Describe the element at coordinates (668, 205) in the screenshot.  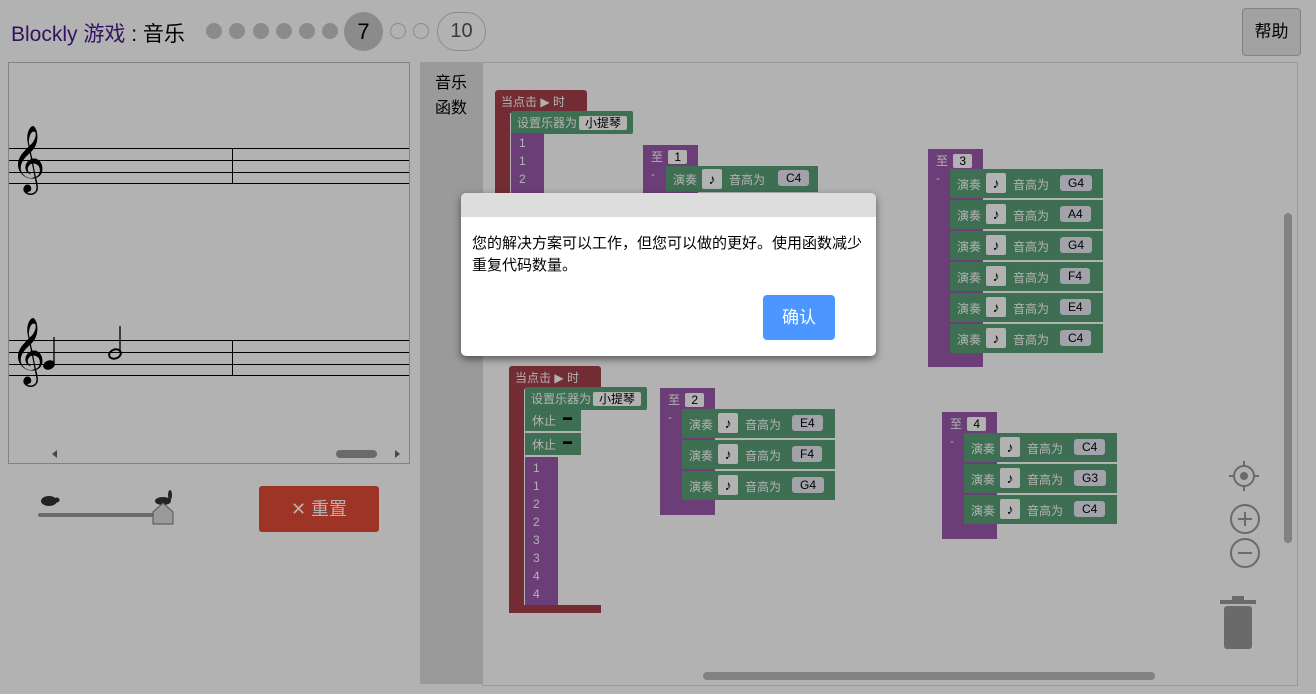
I see `dialog-header` at that location.